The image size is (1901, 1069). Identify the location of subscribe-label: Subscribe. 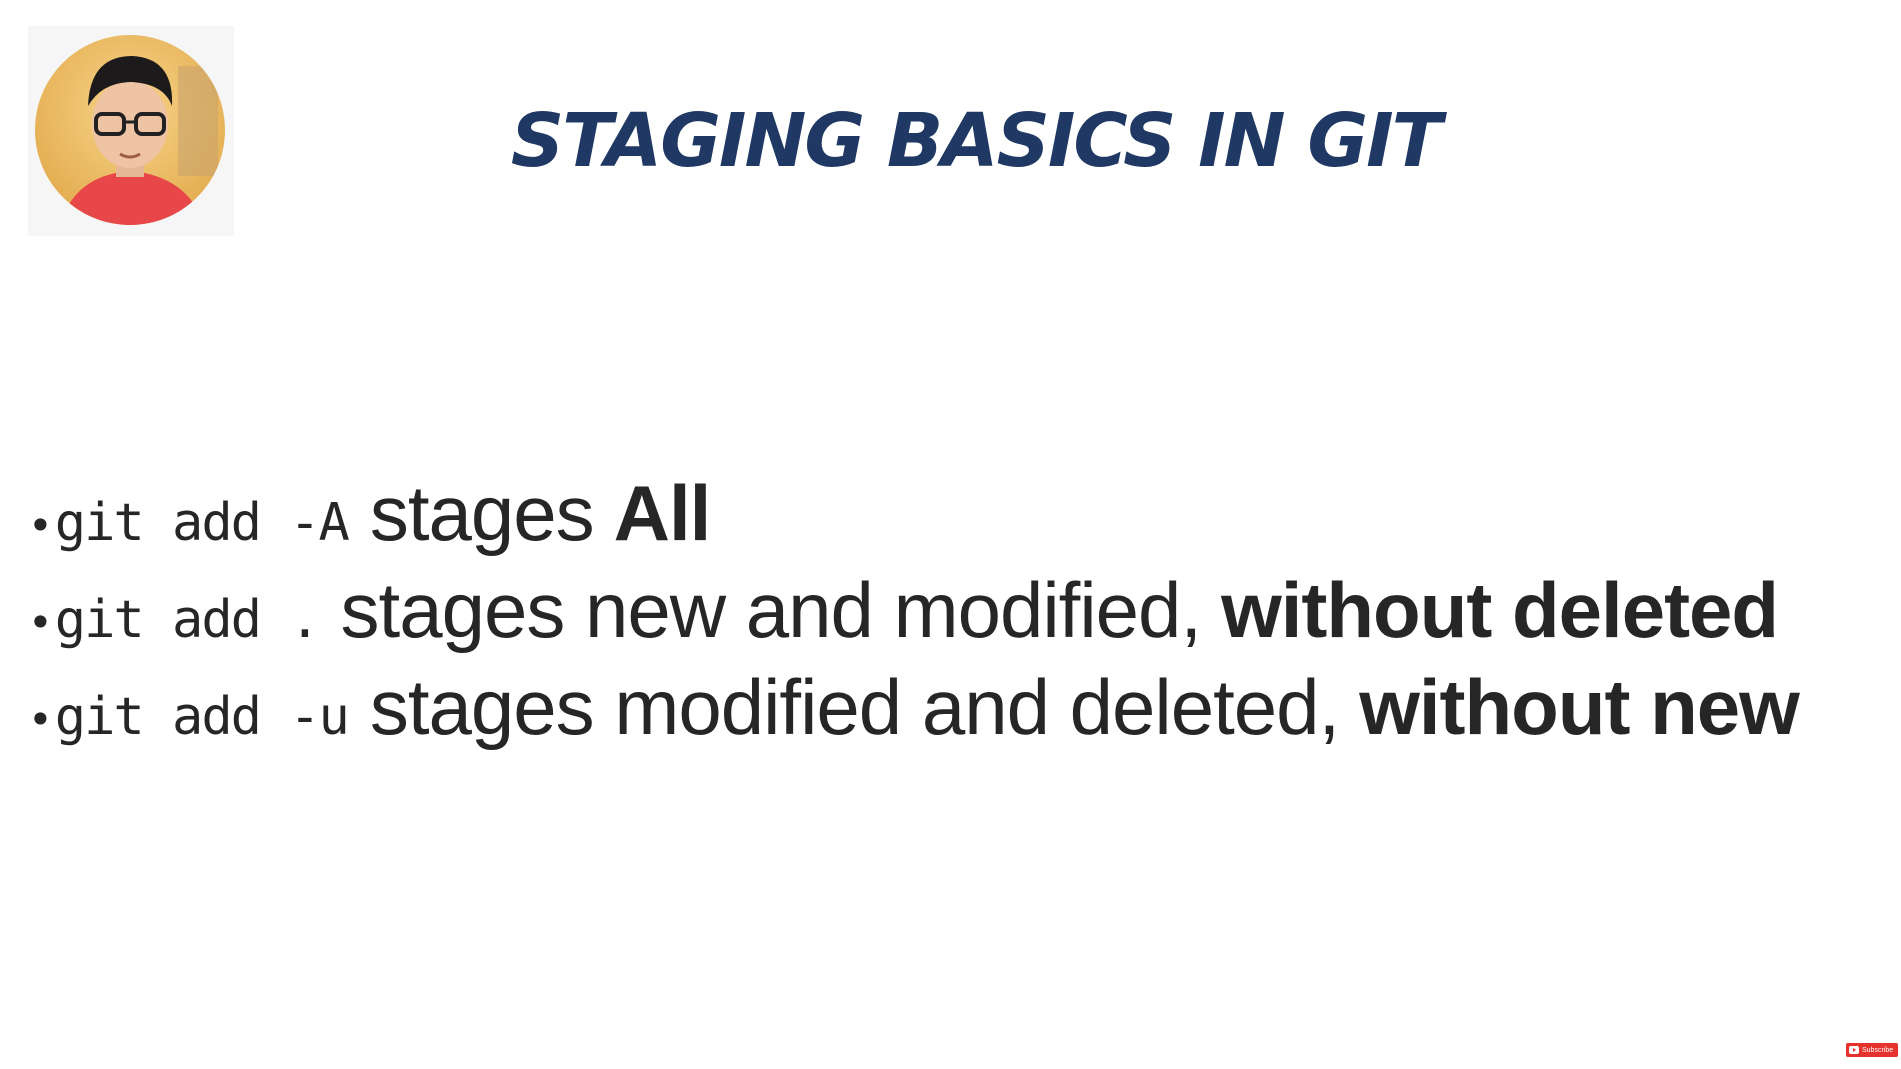
(1878, 1050).